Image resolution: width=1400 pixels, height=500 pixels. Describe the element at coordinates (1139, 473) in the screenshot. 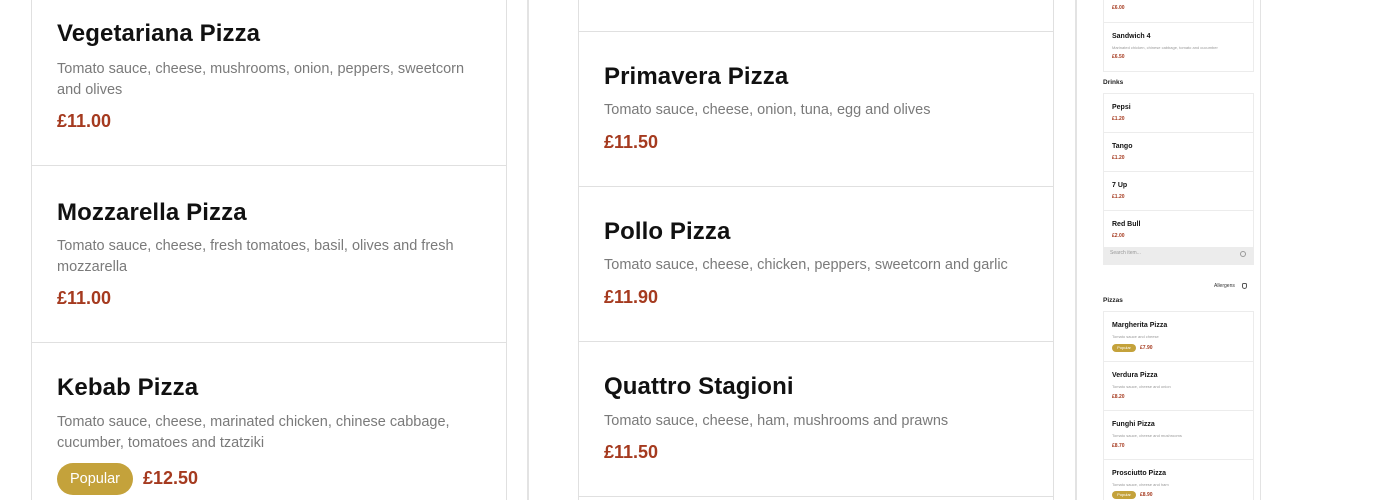

I see `mini-item-name: Prosciutto Pizza` at that location.